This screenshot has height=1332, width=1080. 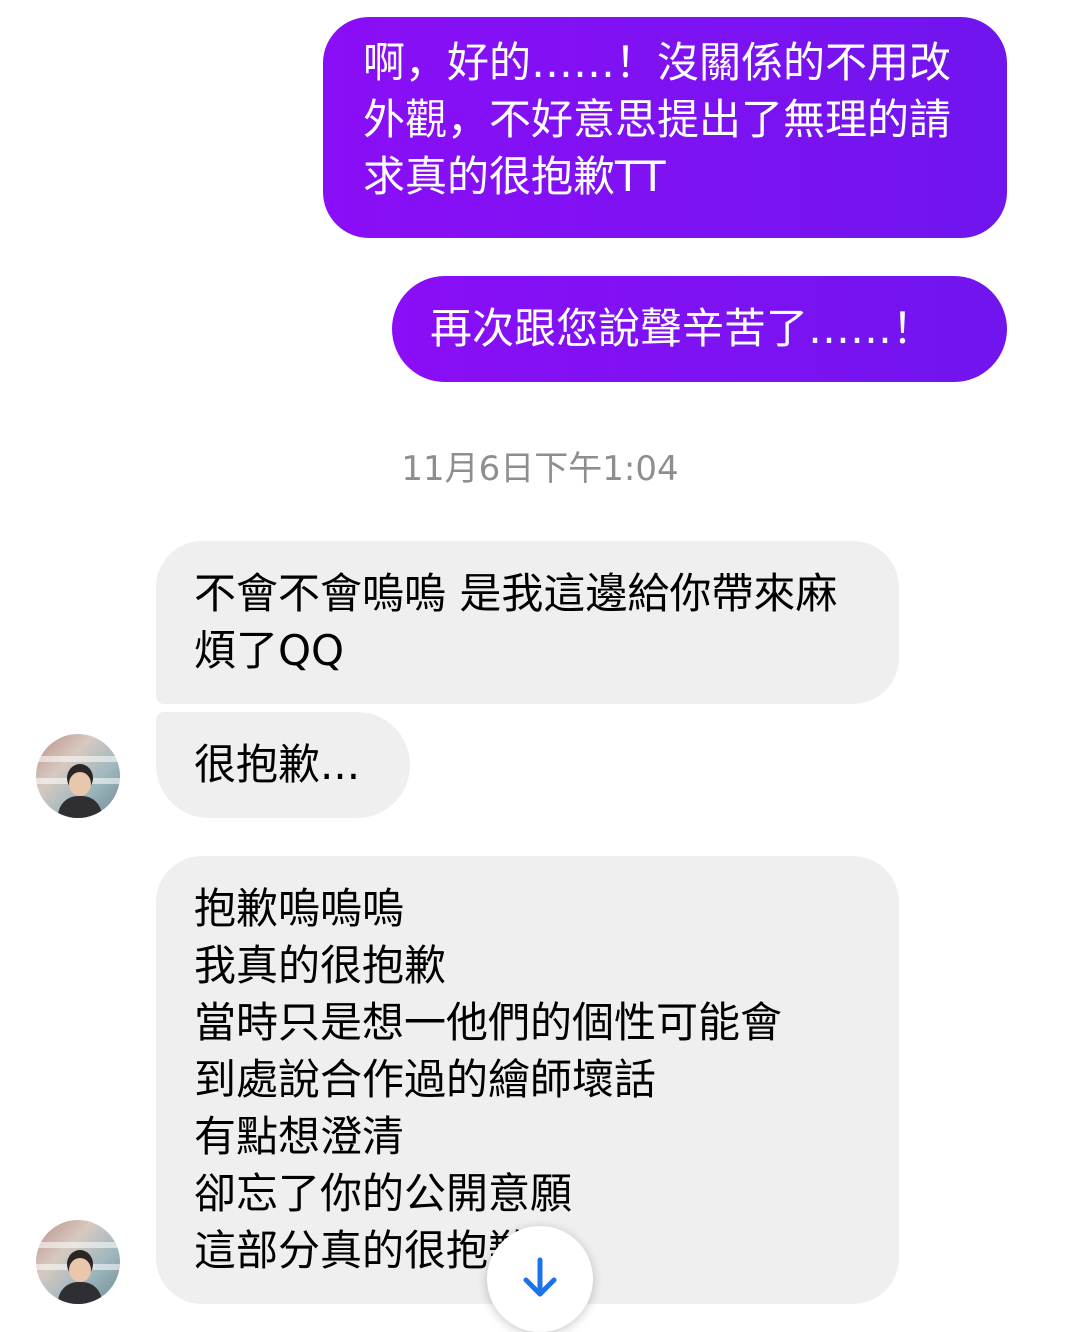 I want to click on received-message-bubble: 不會不會嗚嗚 是我這邊給你帶來麻煩了QQ, so click(x=527, y=622).